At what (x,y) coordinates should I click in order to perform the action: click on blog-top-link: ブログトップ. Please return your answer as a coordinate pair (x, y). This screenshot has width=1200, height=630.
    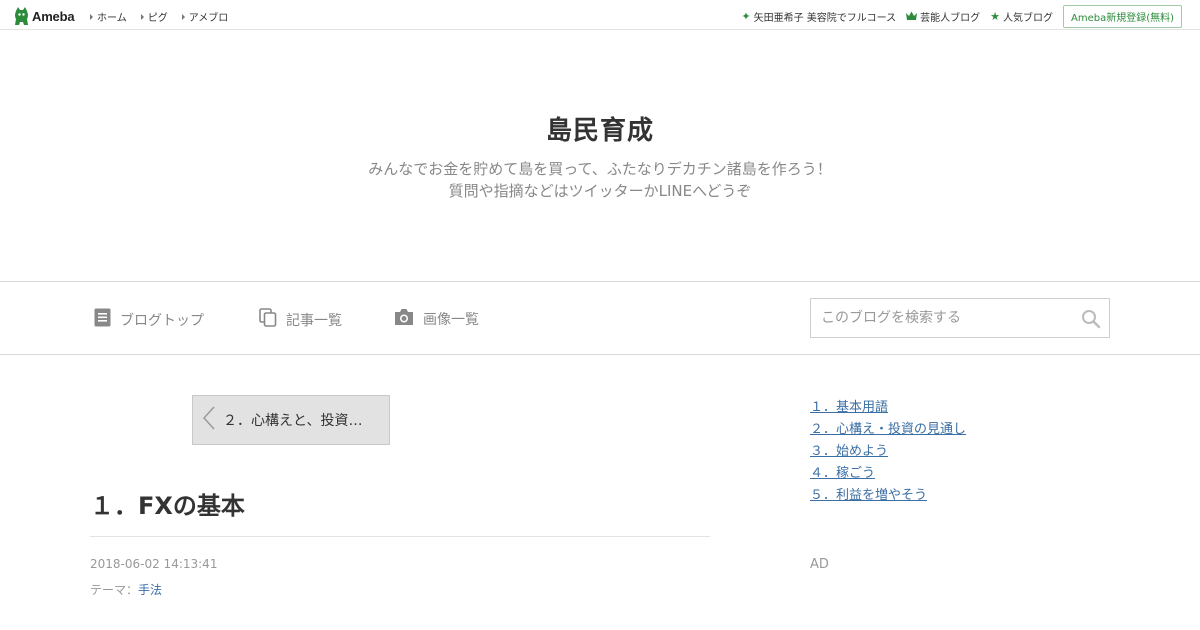
    Looking at the image, I should click on (149, 319).